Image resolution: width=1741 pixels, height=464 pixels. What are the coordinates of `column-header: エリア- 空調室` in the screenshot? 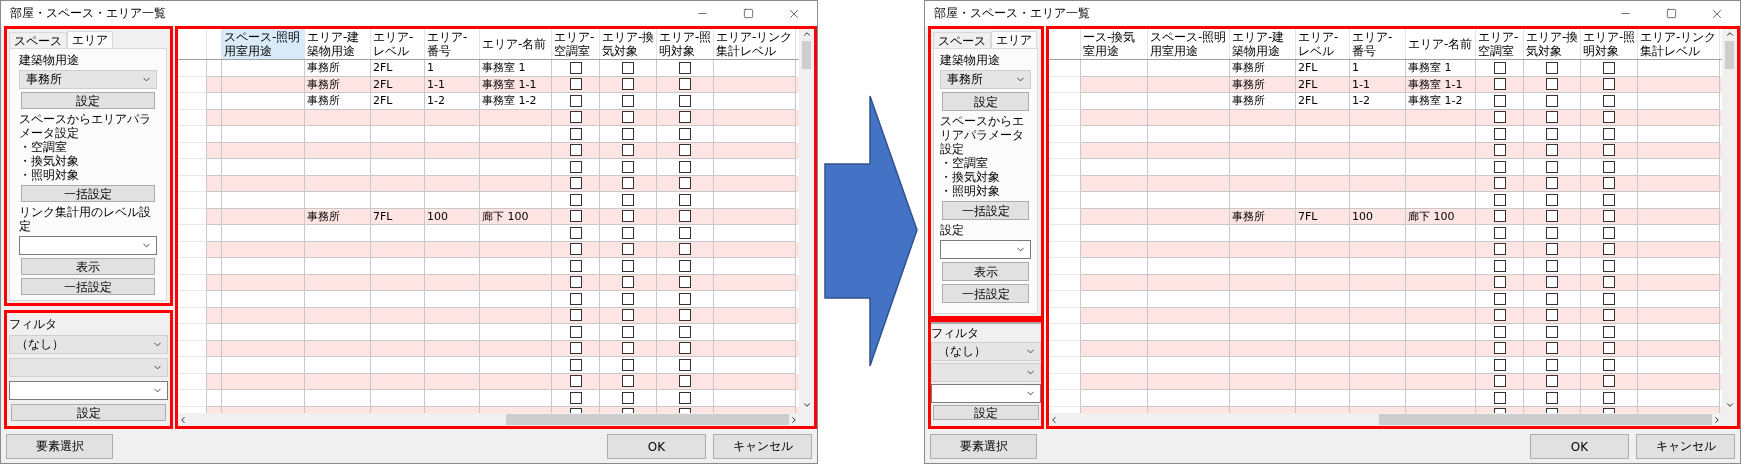 It's located at (576, 44).